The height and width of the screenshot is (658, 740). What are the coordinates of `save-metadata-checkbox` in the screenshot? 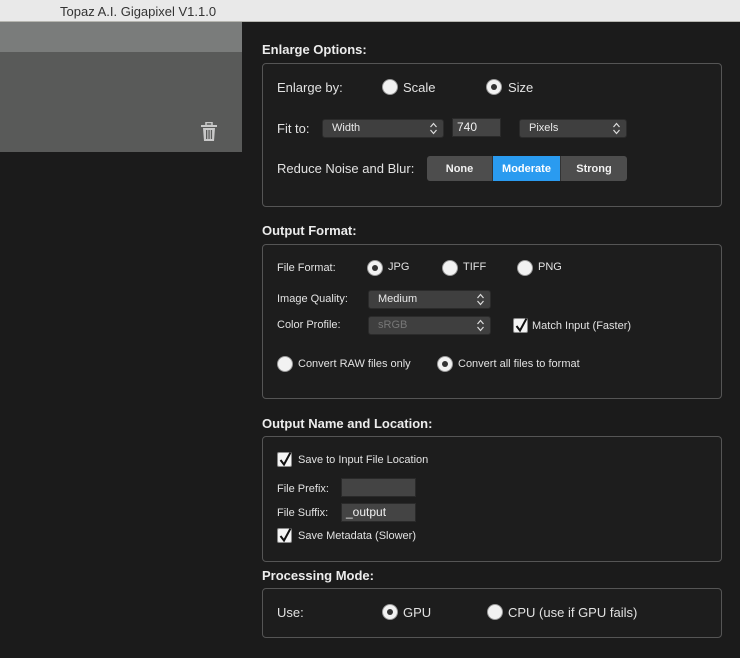 It's located at (284, 535).